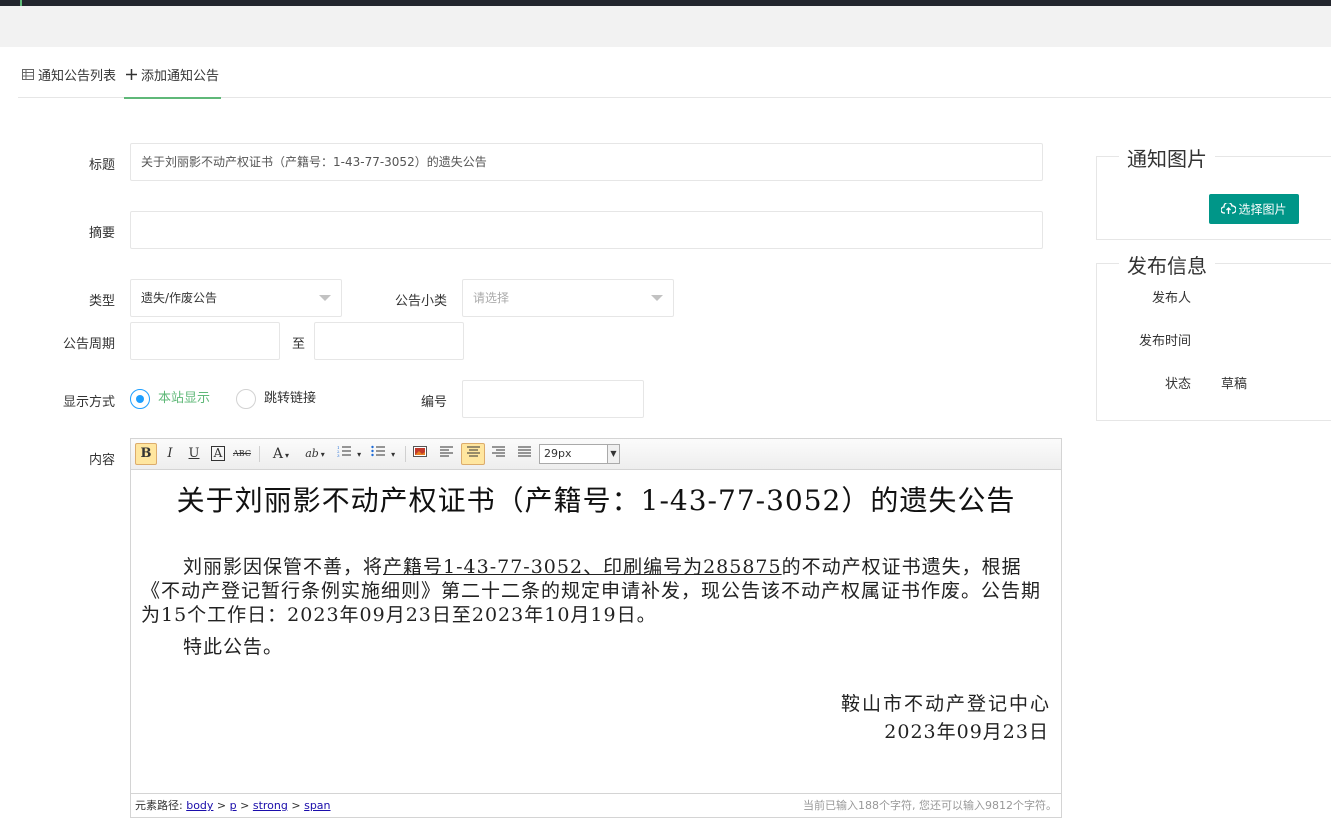 The height and width of the screenshot is (828, 1331). I want to click on align-right-button, so click(498, 454).